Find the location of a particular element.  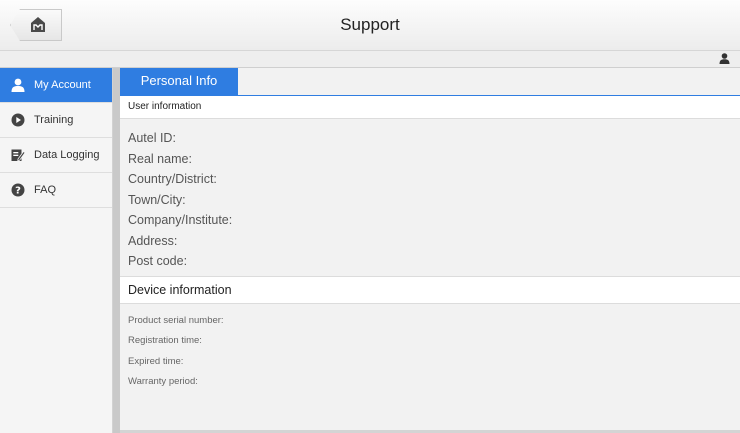

sidebar-item-label: Training is located at coordinates (54, 120).